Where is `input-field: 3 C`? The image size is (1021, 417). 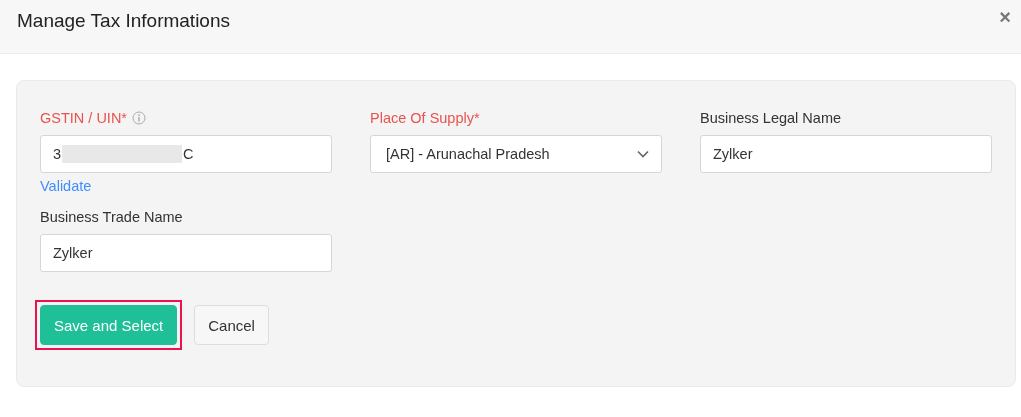
input-field: 3 C is located at coordinates (186, 154).